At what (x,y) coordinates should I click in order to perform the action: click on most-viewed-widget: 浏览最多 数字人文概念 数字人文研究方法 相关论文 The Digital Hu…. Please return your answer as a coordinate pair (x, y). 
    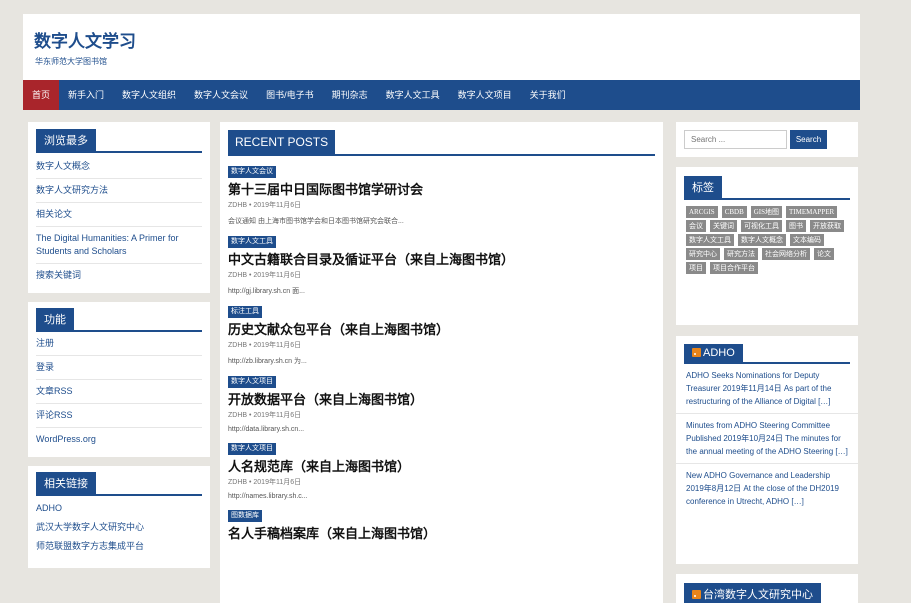
    Looking at the image, I should click on (119, 207).